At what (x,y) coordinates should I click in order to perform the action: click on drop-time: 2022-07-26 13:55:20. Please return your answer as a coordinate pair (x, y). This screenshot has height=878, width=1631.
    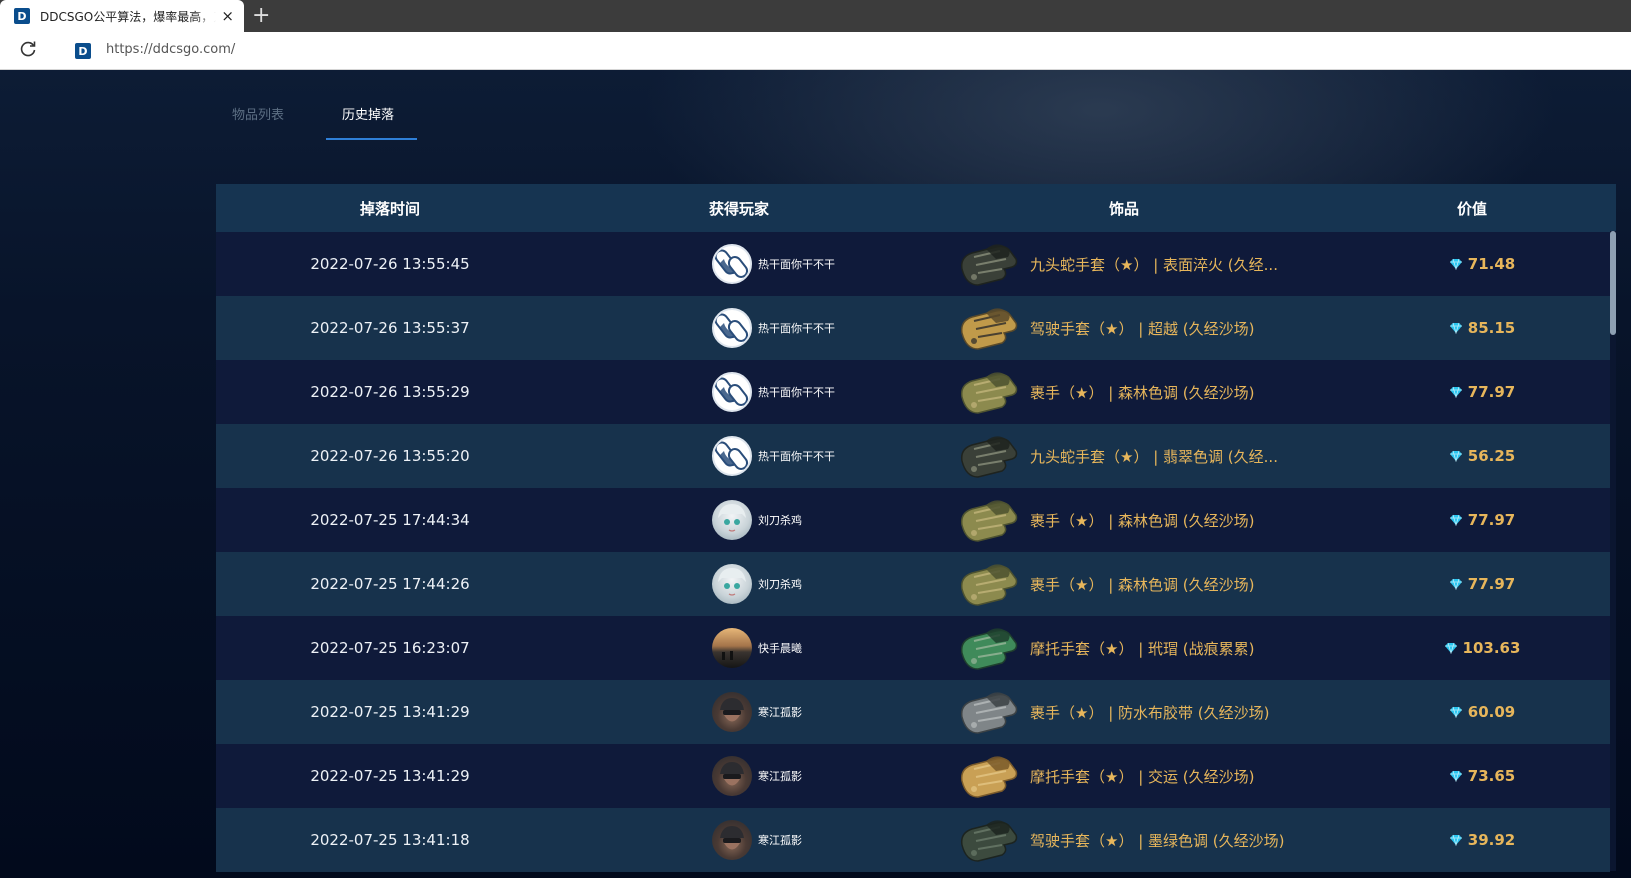
    Looking at the image, I should click on (390, 456).